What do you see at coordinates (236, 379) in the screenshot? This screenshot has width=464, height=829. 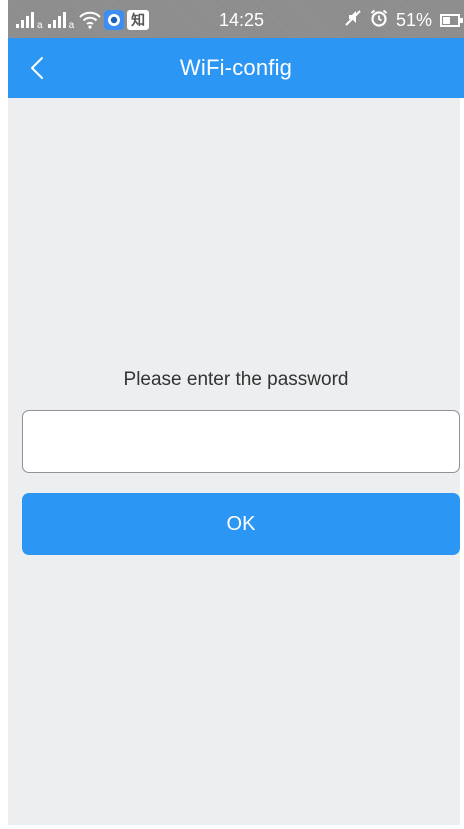 I see `password-prompt-label: Please enter the password` at bounding box center [236, 379].